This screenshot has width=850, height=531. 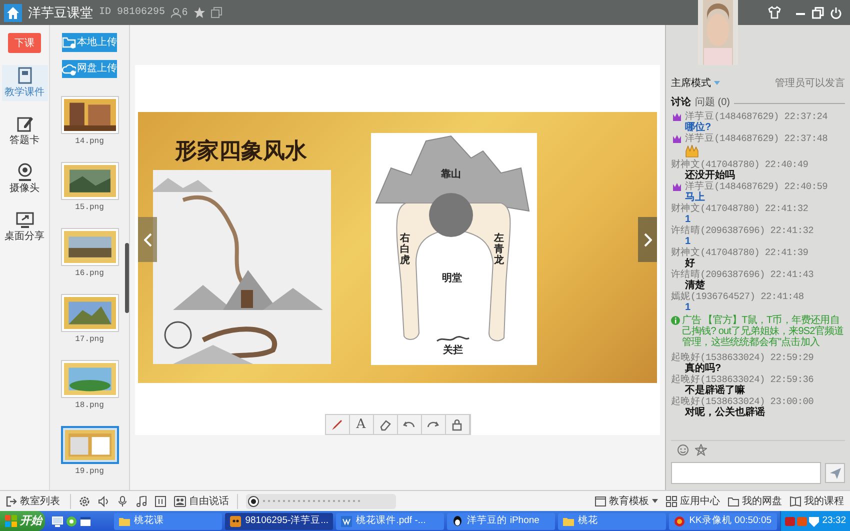 What do you see at coordinates (89, 208) in the screenshot?
I see `thumbnail-label: 15.png` at bounding box center [89, 208].